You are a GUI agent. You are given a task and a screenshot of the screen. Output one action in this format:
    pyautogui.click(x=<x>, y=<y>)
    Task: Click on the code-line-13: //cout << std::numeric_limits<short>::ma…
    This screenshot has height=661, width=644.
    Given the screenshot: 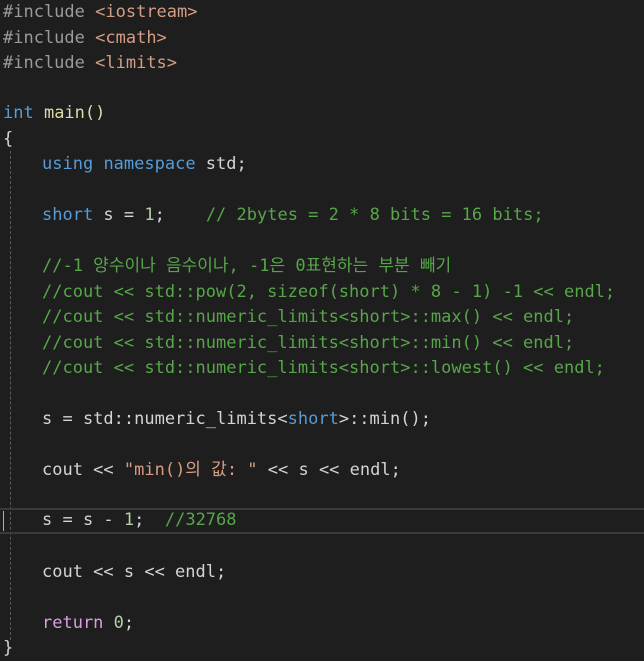 What is the action you would take?
    pyautogui.click(x=322, y=318)
    